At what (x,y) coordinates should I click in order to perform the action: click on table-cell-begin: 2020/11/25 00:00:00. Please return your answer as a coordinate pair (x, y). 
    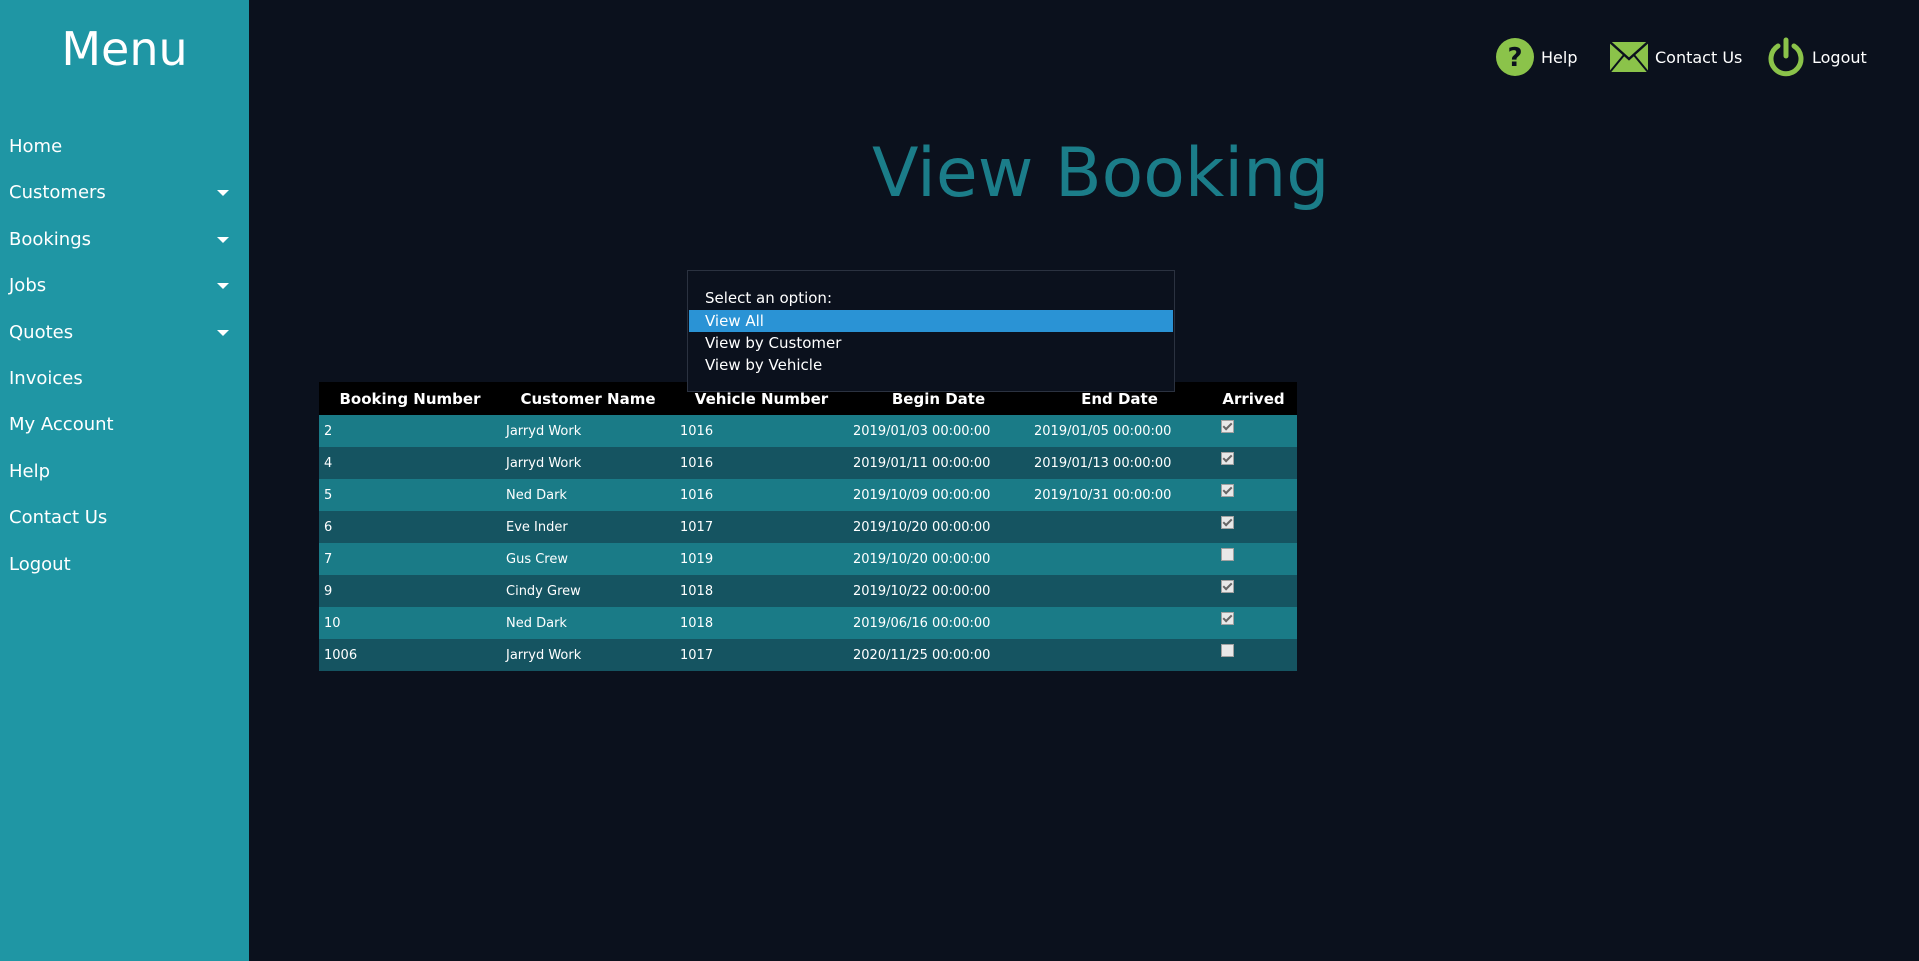
    Looking at the image, I should click on (938, 655).